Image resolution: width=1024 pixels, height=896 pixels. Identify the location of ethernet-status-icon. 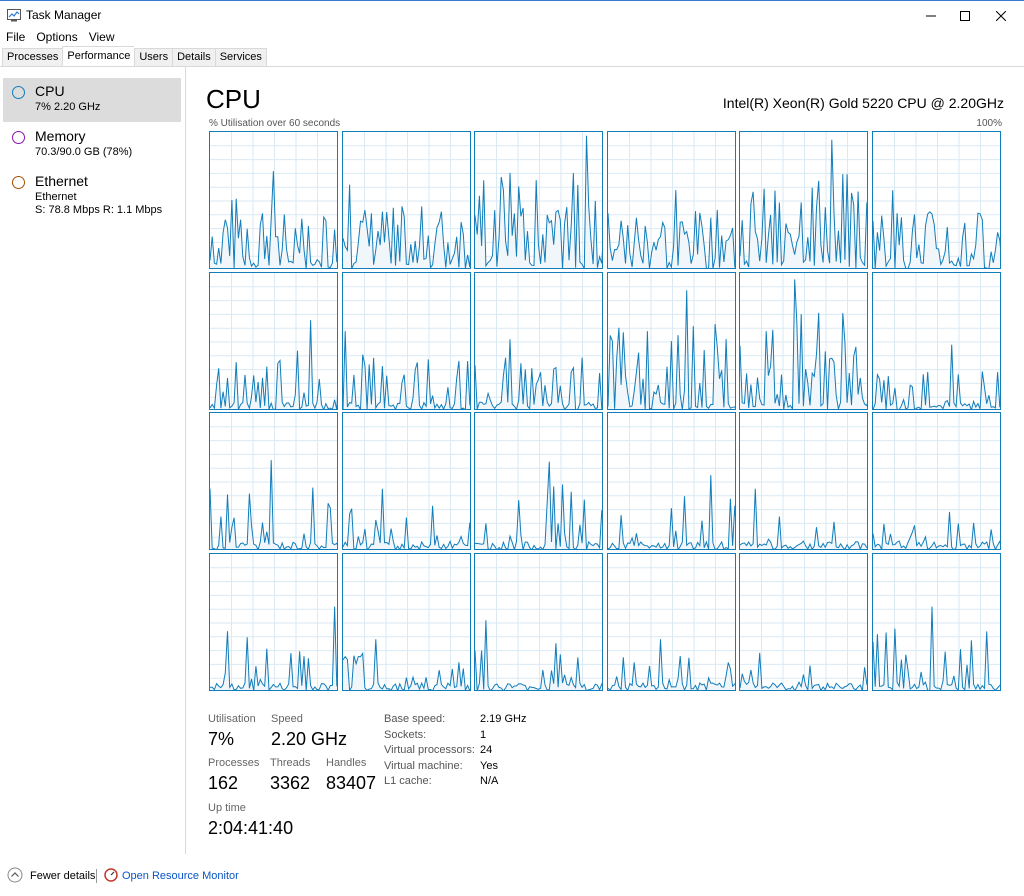
(18, 182).